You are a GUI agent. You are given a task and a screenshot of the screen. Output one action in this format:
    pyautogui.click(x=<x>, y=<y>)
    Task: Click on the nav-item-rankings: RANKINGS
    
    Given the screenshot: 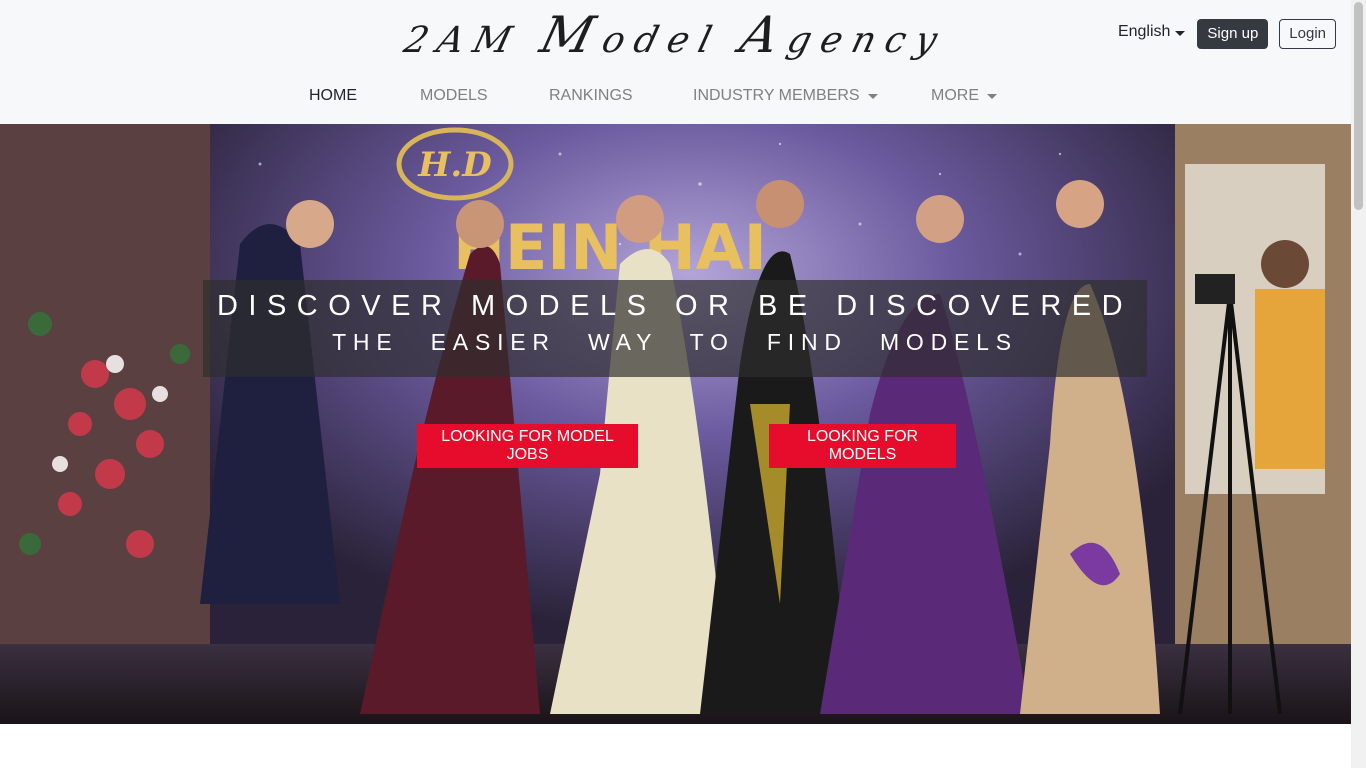 What is the action you would take?
    pyautogui.click(x=591, y=96)
    